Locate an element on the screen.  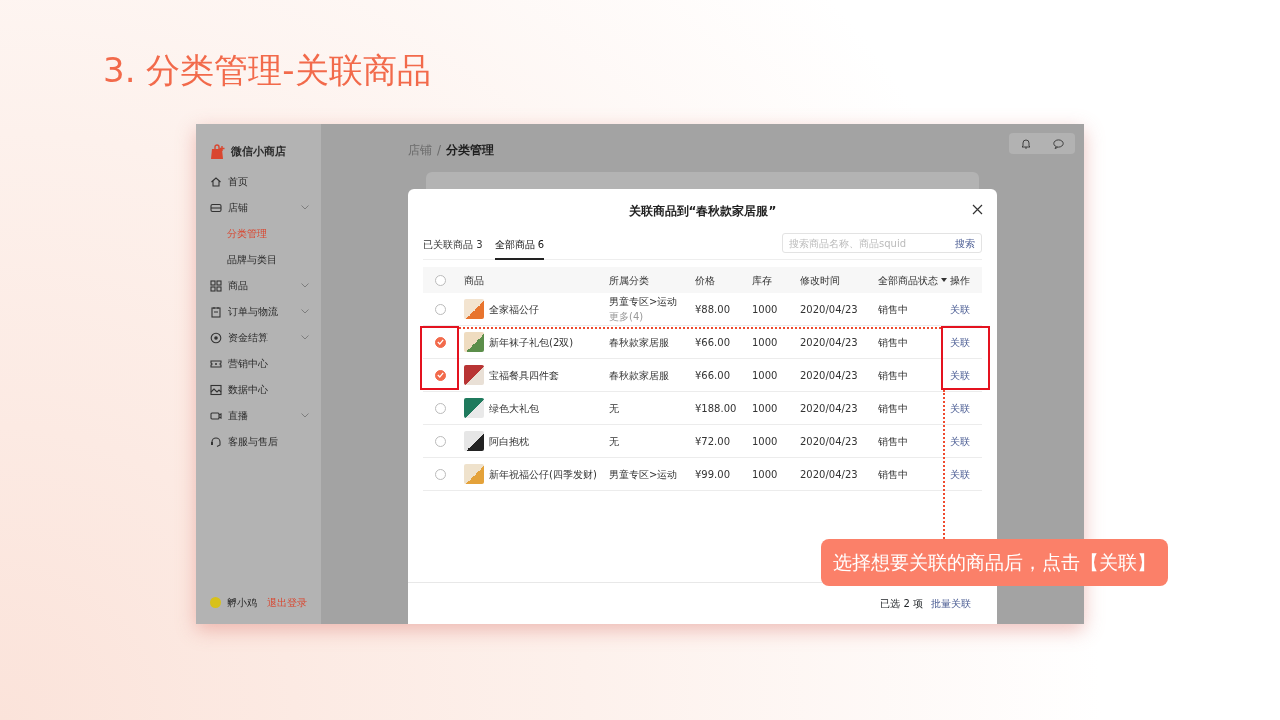
product-name: 新年祝福公仔(四季发财) is located at coordinates (543, 474).